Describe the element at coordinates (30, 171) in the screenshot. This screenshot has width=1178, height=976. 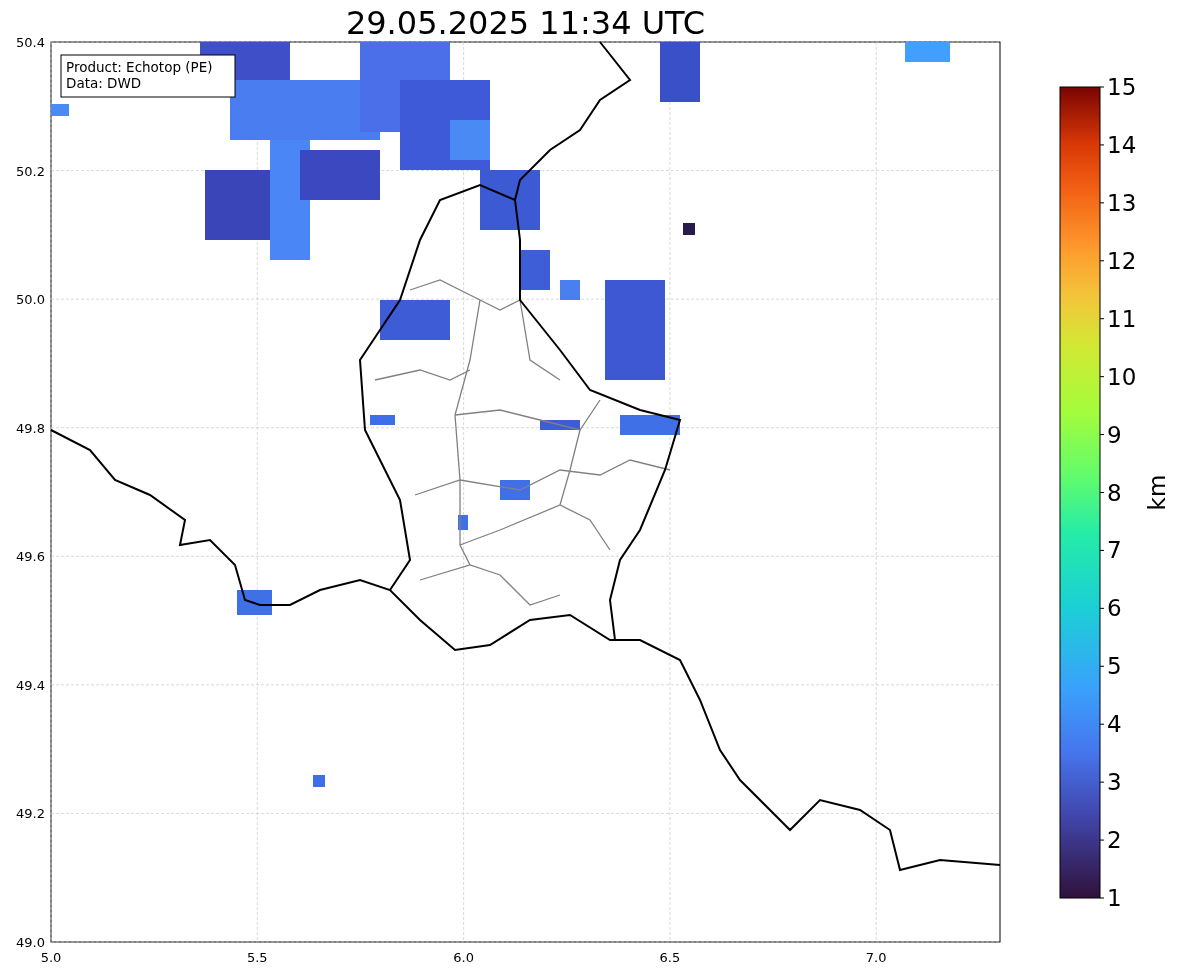
I see `y-tick-label: 50.2` at that location.